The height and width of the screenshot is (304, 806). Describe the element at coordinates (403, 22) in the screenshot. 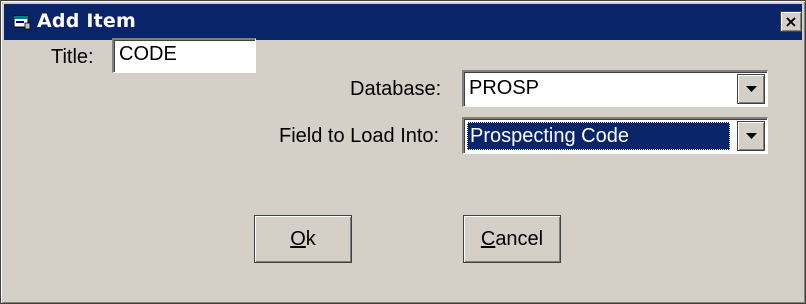

I see `title-bar: Add Item ×` at that location.